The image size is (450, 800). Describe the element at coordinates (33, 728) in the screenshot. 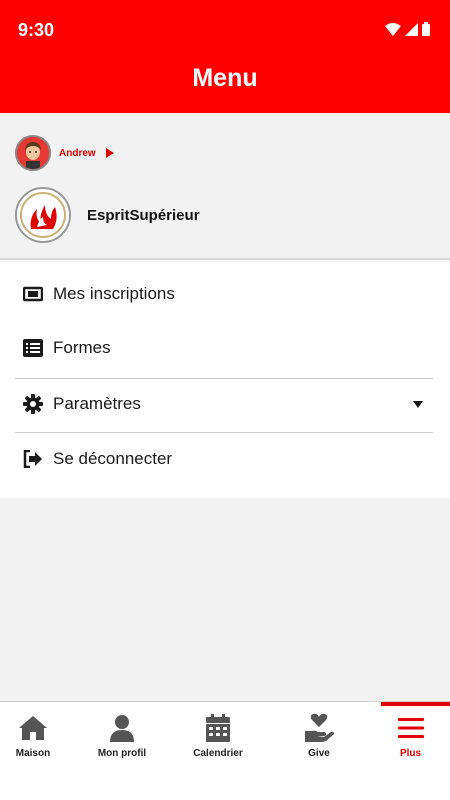

I see `home-icon` at that location.